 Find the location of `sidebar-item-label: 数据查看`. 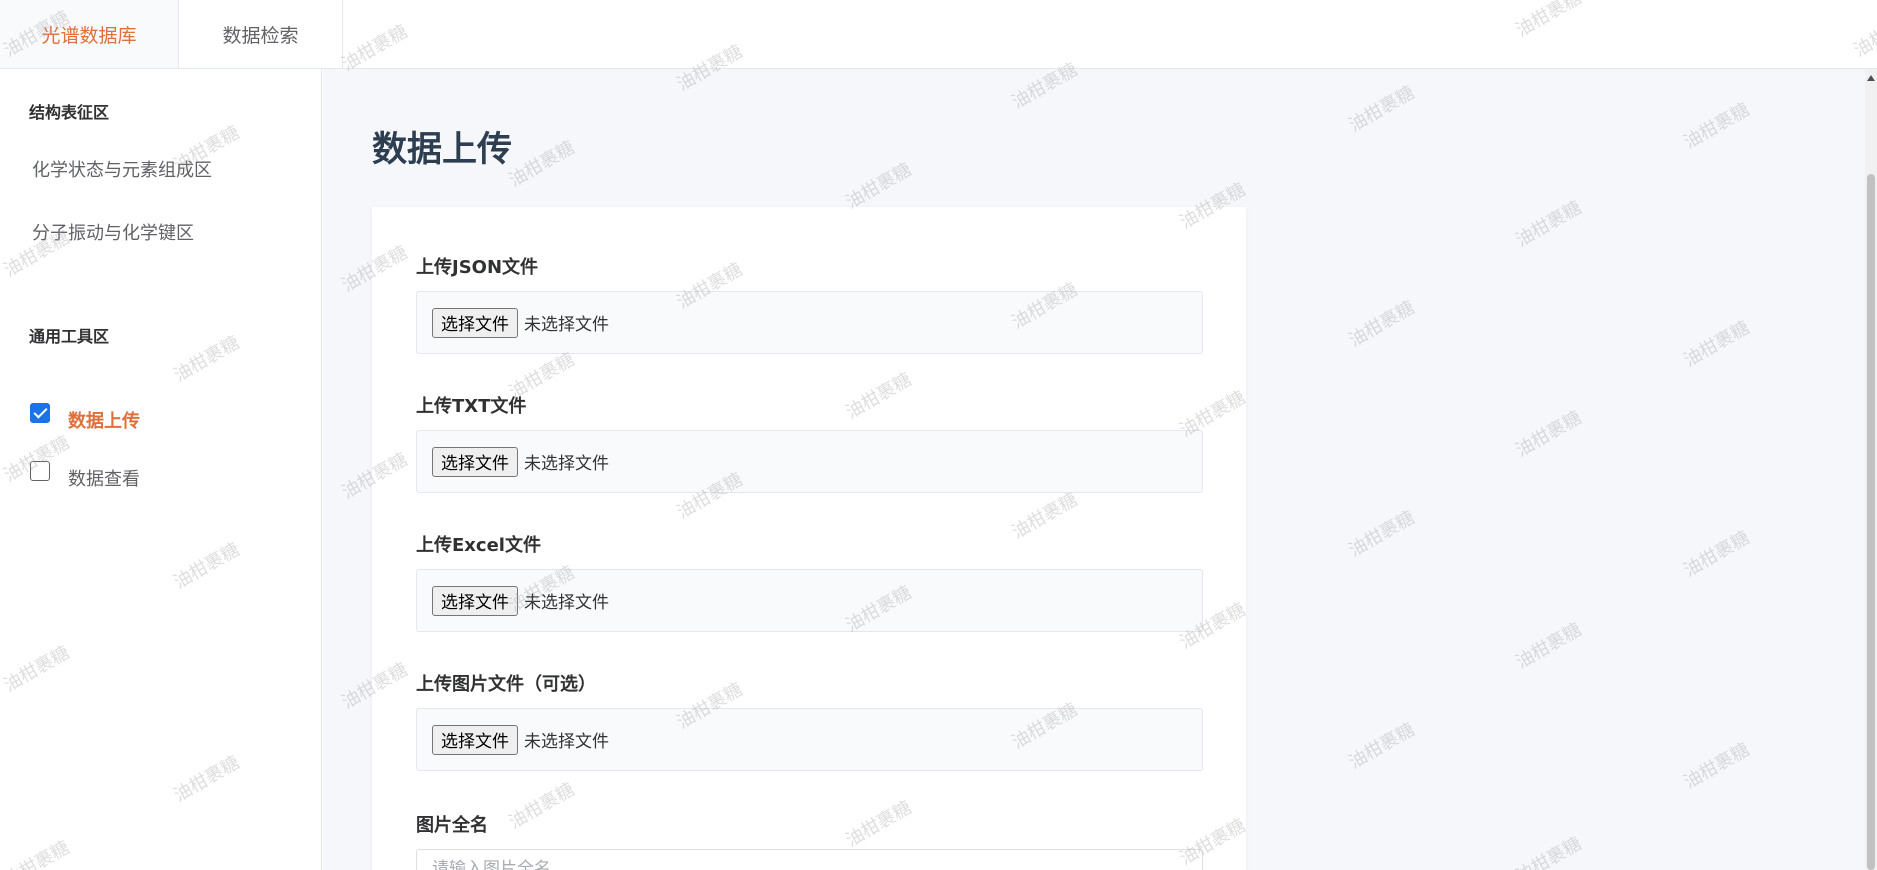

sidebar-item-label: 数据查看 is located at coordinates (104, 479).